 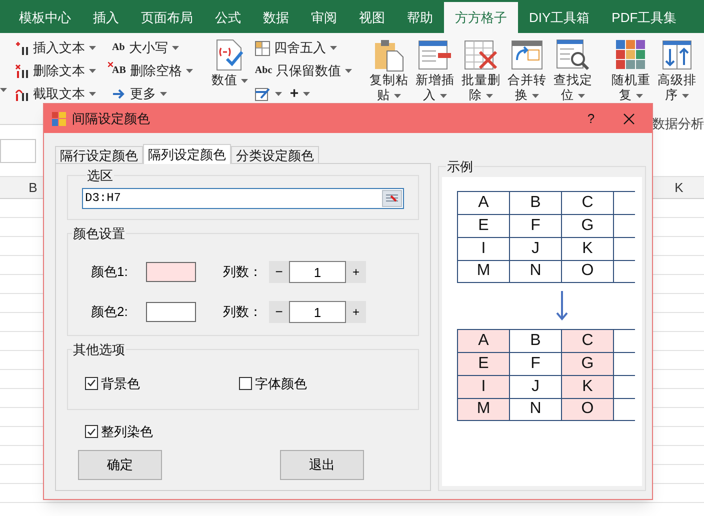 What do you see at coordinates (243, 312) in the screenshot?
I see `count-label: 列数：` at bounding box center [243, 312].